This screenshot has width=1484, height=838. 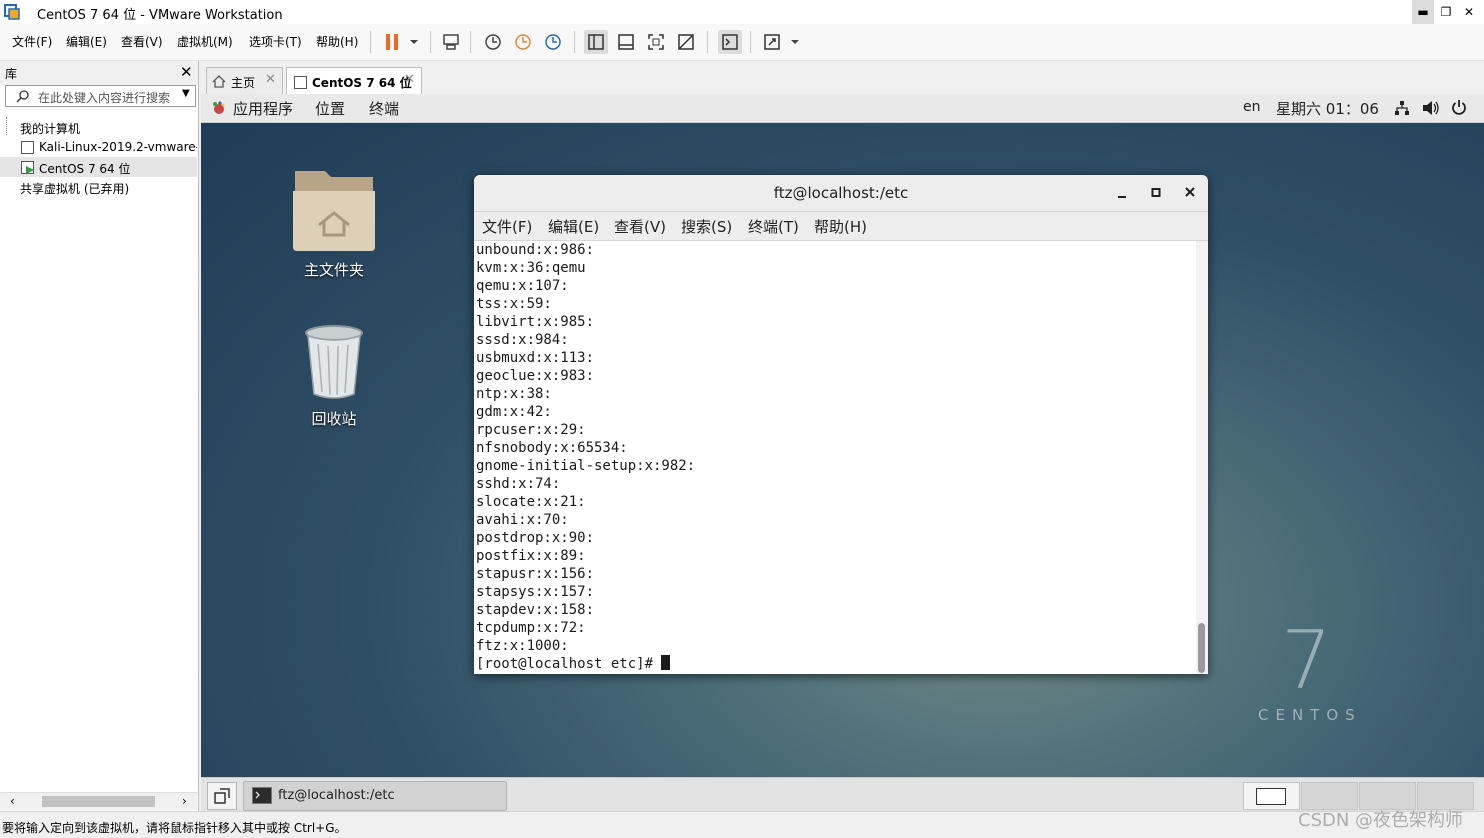 I want to click on terminal-line: avahi:x:70:, so click(x=522, y=520).